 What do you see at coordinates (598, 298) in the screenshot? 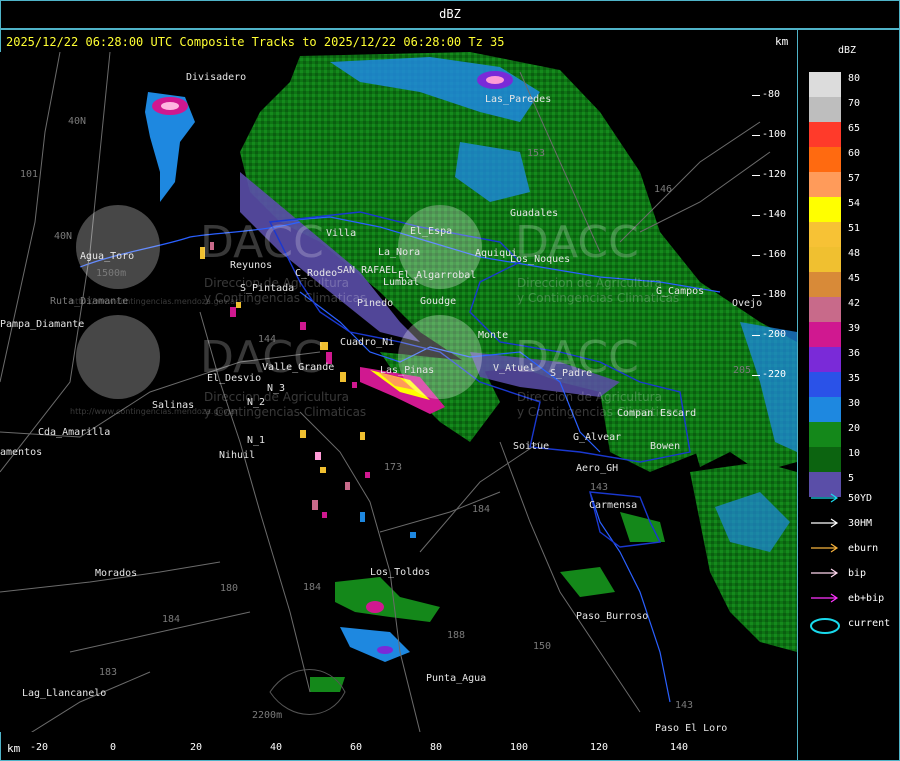
I see `watermark-line2-3: y Contingencias Climaticas` at bounding box center [598, 298].